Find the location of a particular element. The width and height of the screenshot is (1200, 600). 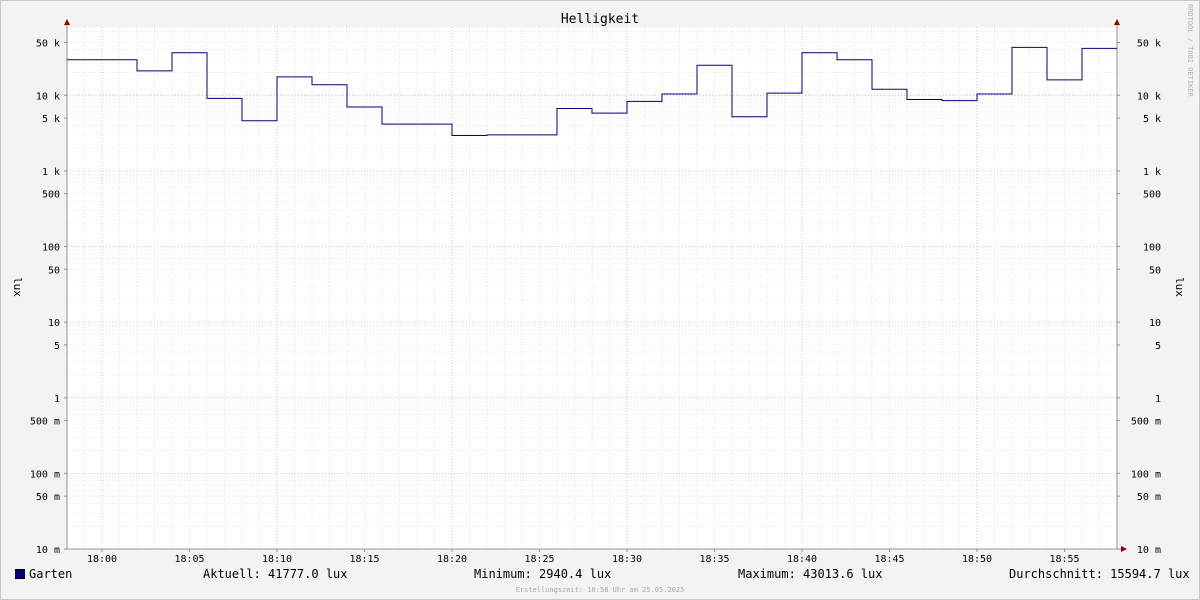

legend-maximum: Maximum: 43013.6 lux is located at coordinates (810, 574).